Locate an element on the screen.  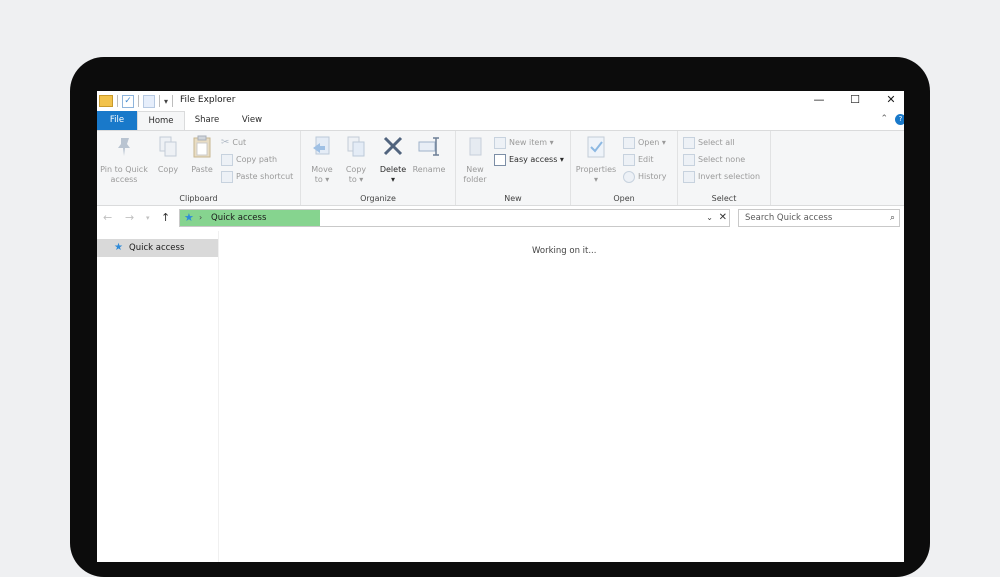
properties-check-icon is located at coordinates (596, 147).